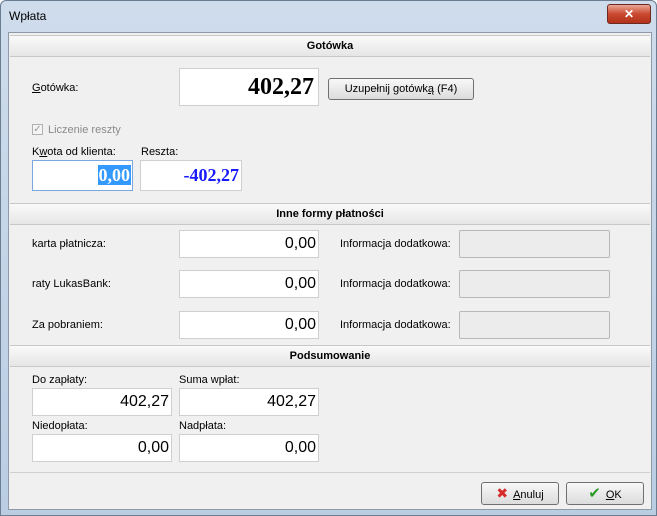 The image size is (657, 516). I want to click on change-field: -402,27, so click(191, 175).